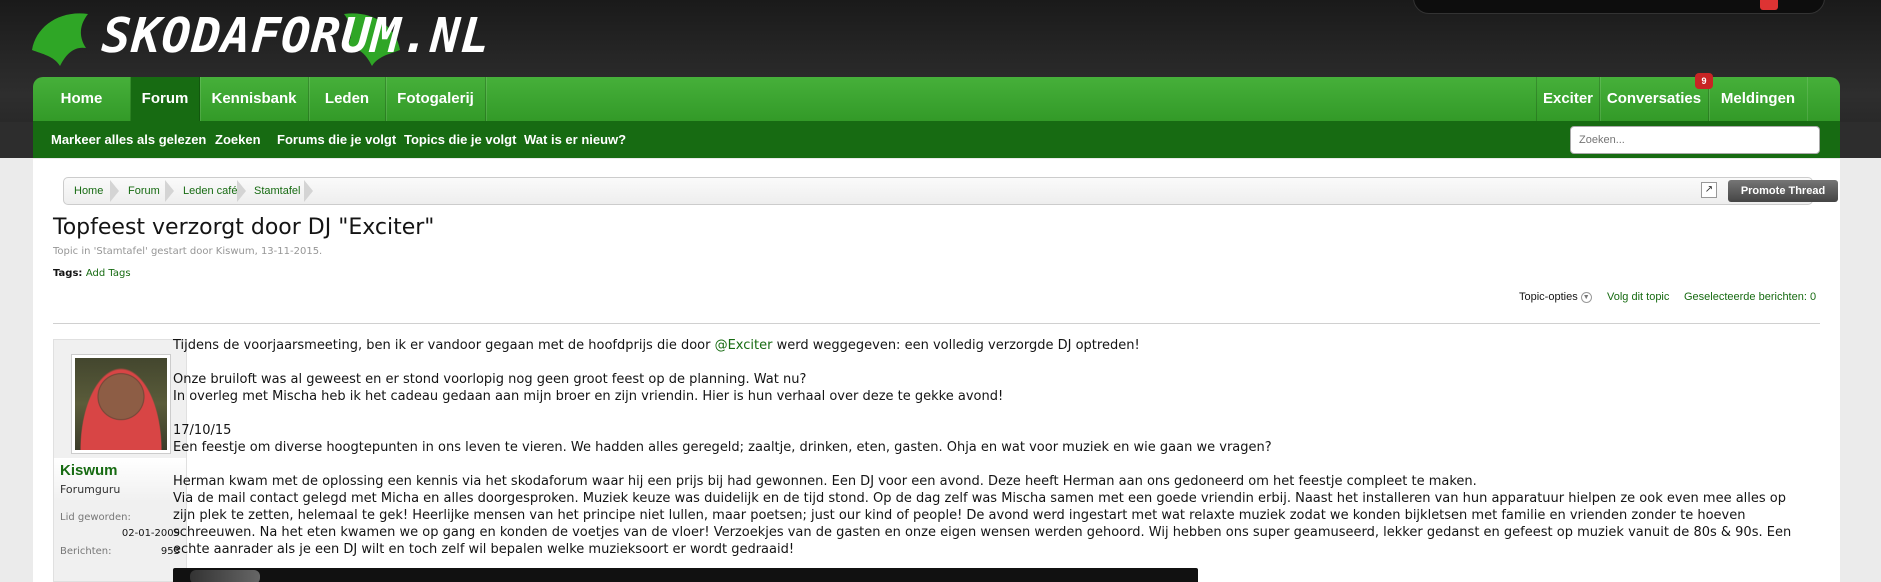  What do you see at coordinates (1704, 81) in the screenshot?
I see `conversations-badge: 9` at bounding box center [1704, 81].